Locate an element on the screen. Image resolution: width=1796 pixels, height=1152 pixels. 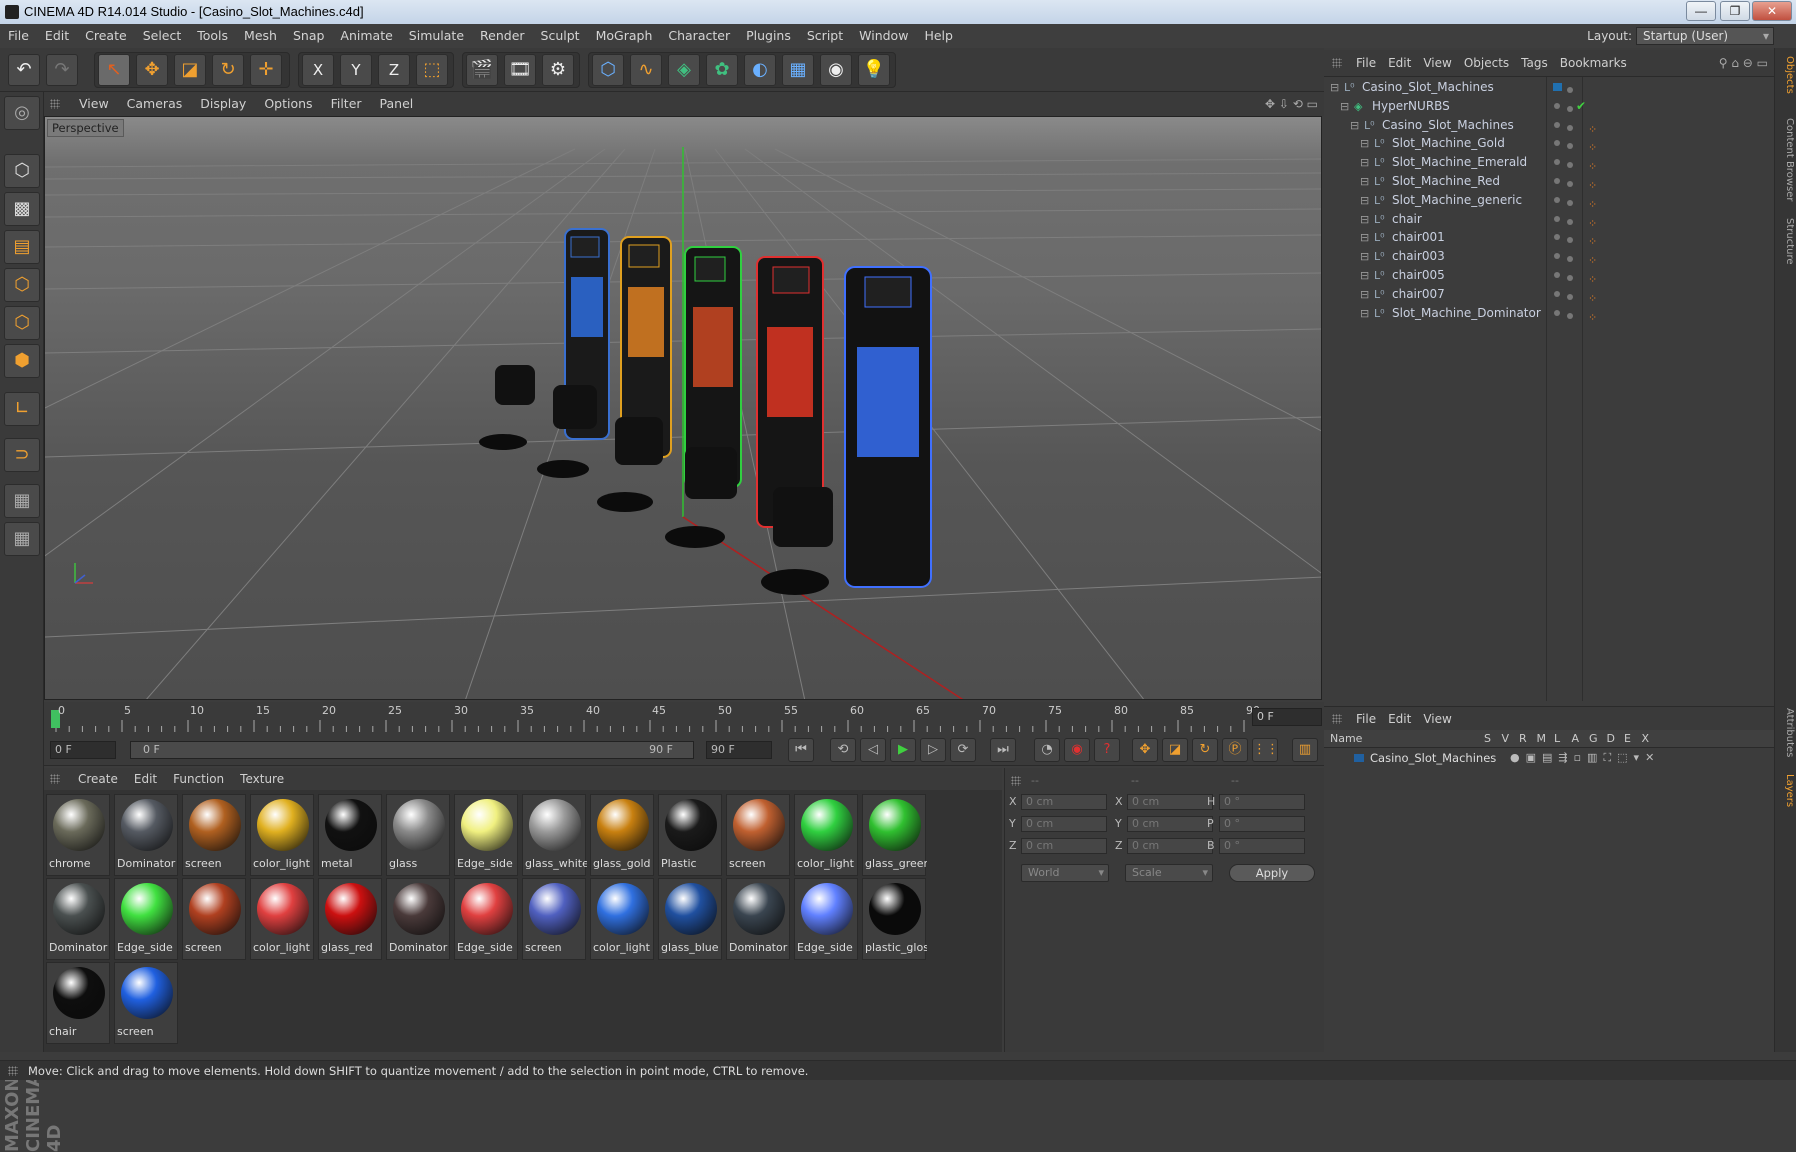
previous-frame-icon: ◁ is located at coordinates (873, 750).